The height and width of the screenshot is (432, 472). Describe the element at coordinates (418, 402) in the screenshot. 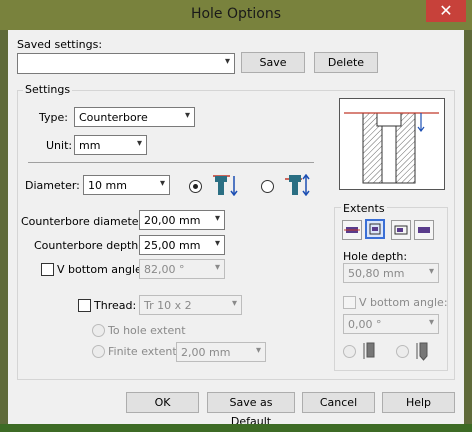

I see `help-button: Help` at that location.